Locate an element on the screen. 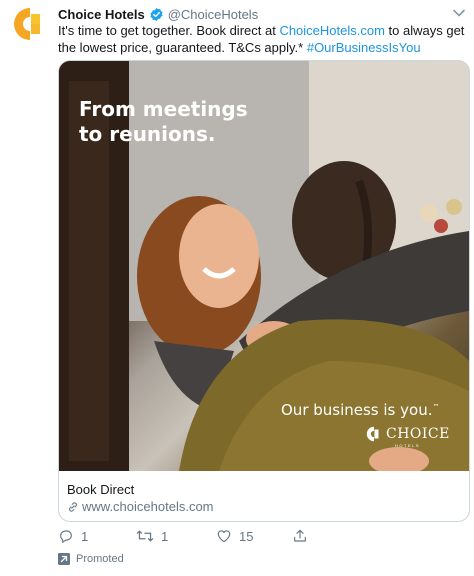 The height and width of the screenshot is (576, 474). card-title: Book Direct is located at coordinates (100, 489).